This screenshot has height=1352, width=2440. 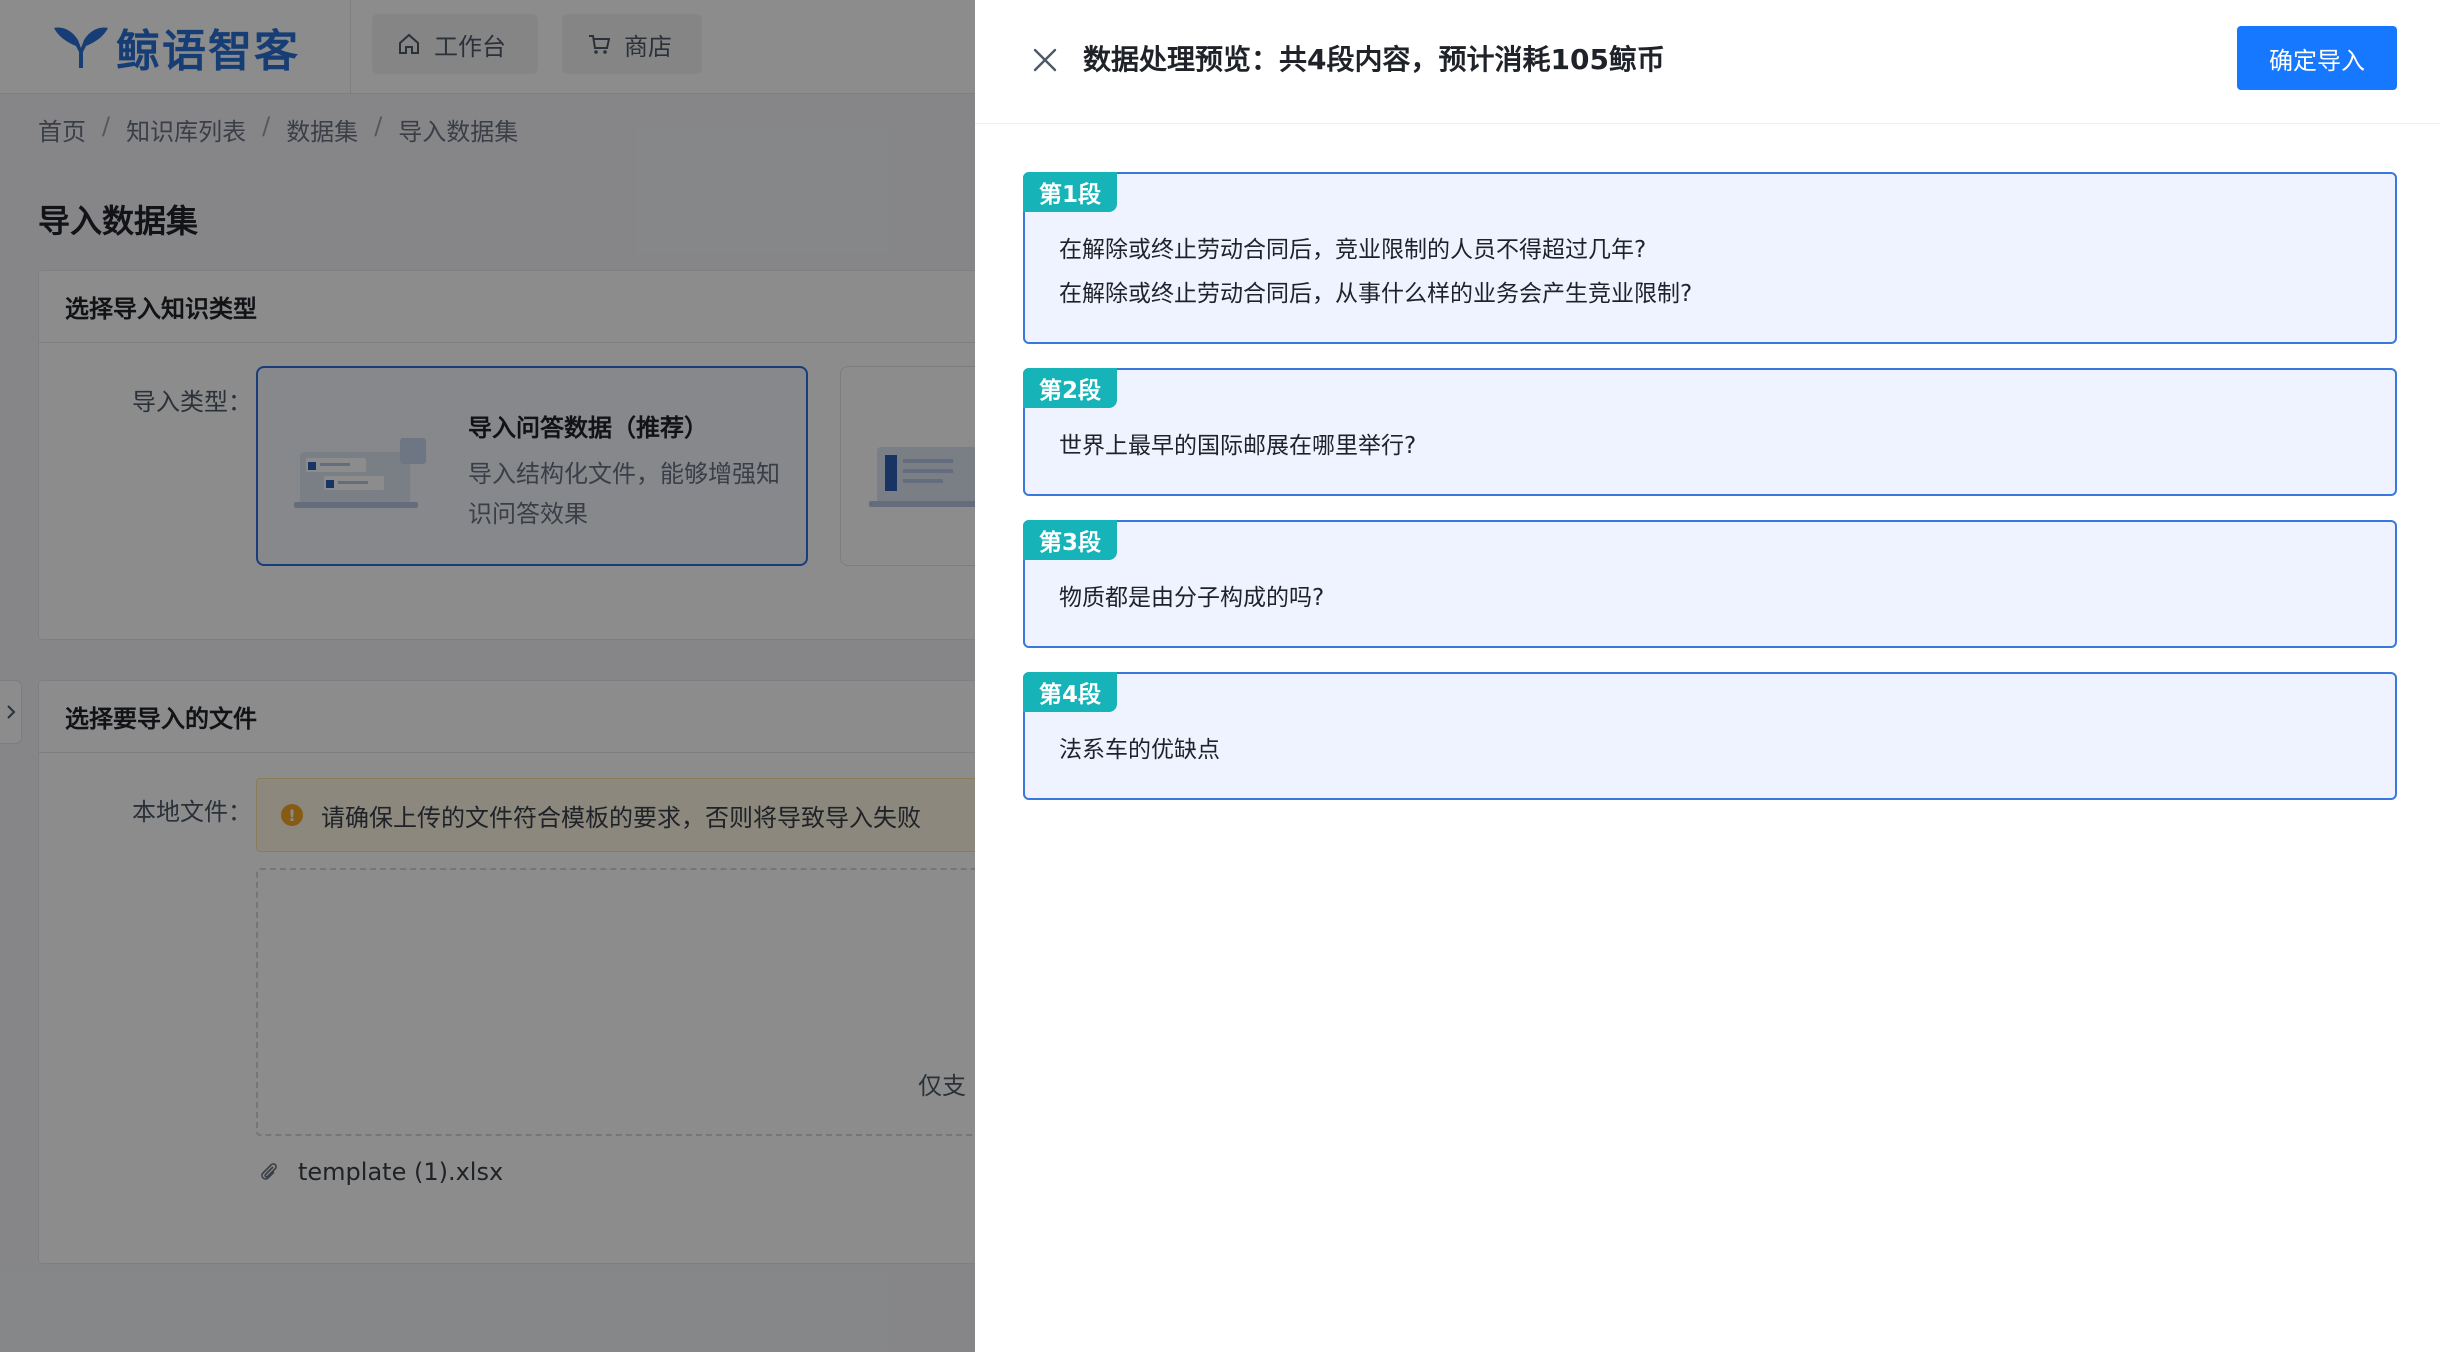 I want to click on segment-line: 世界上最早的国际邮展在哪里举行?, so click(x=1238, y=446).